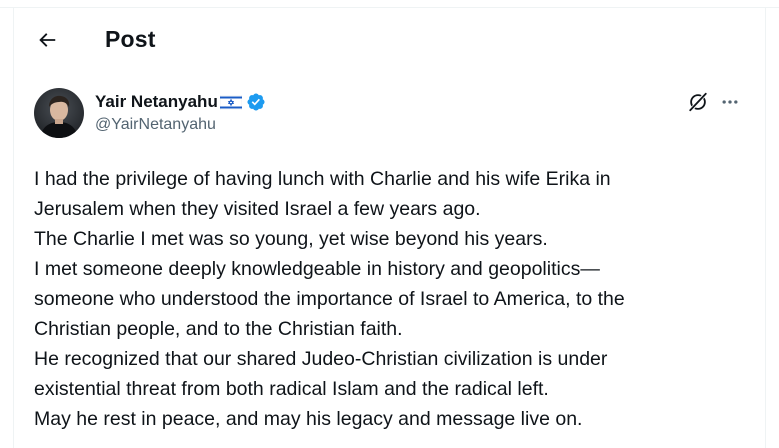  I want to click on israel-flag-icon, so click(231, 102).